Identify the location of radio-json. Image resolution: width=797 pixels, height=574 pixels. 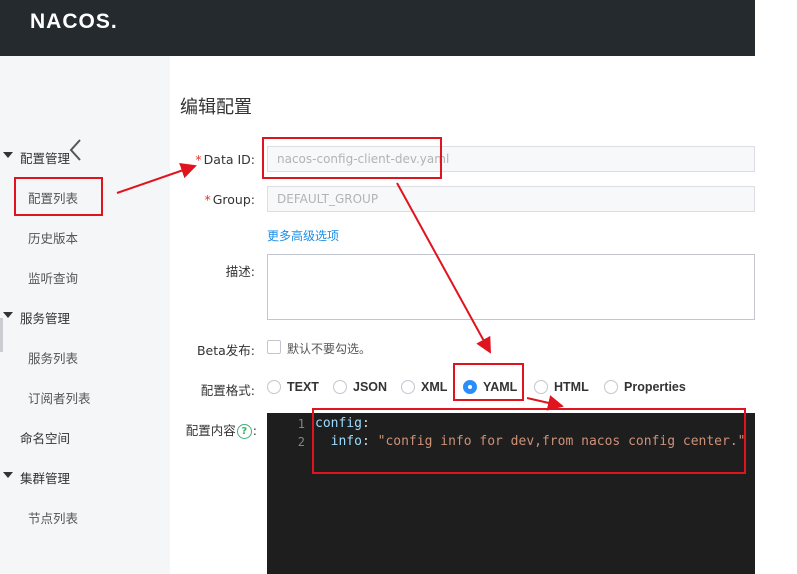
(340, 387).